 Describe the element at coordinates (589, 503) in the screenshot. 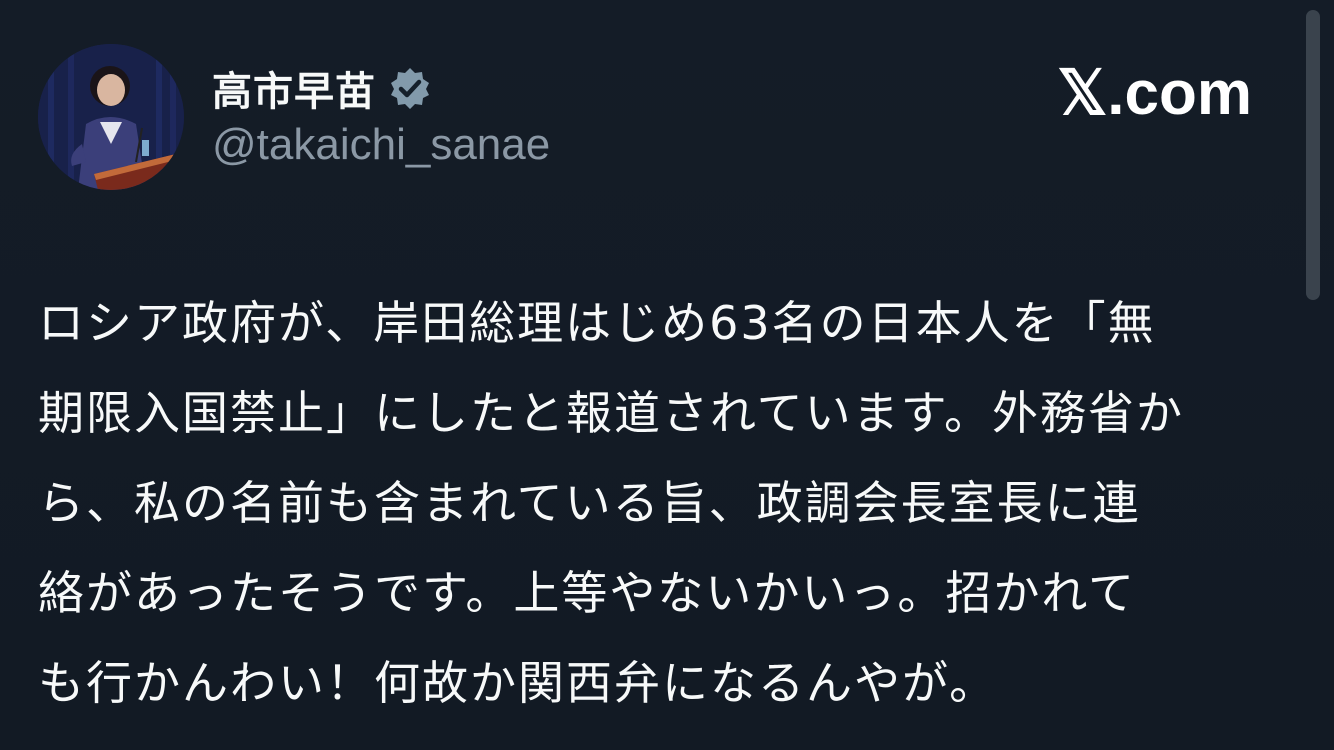

I see `tweet-text-line: ら、私の名前も含まれている旨、政調会長室長に連` at that location.